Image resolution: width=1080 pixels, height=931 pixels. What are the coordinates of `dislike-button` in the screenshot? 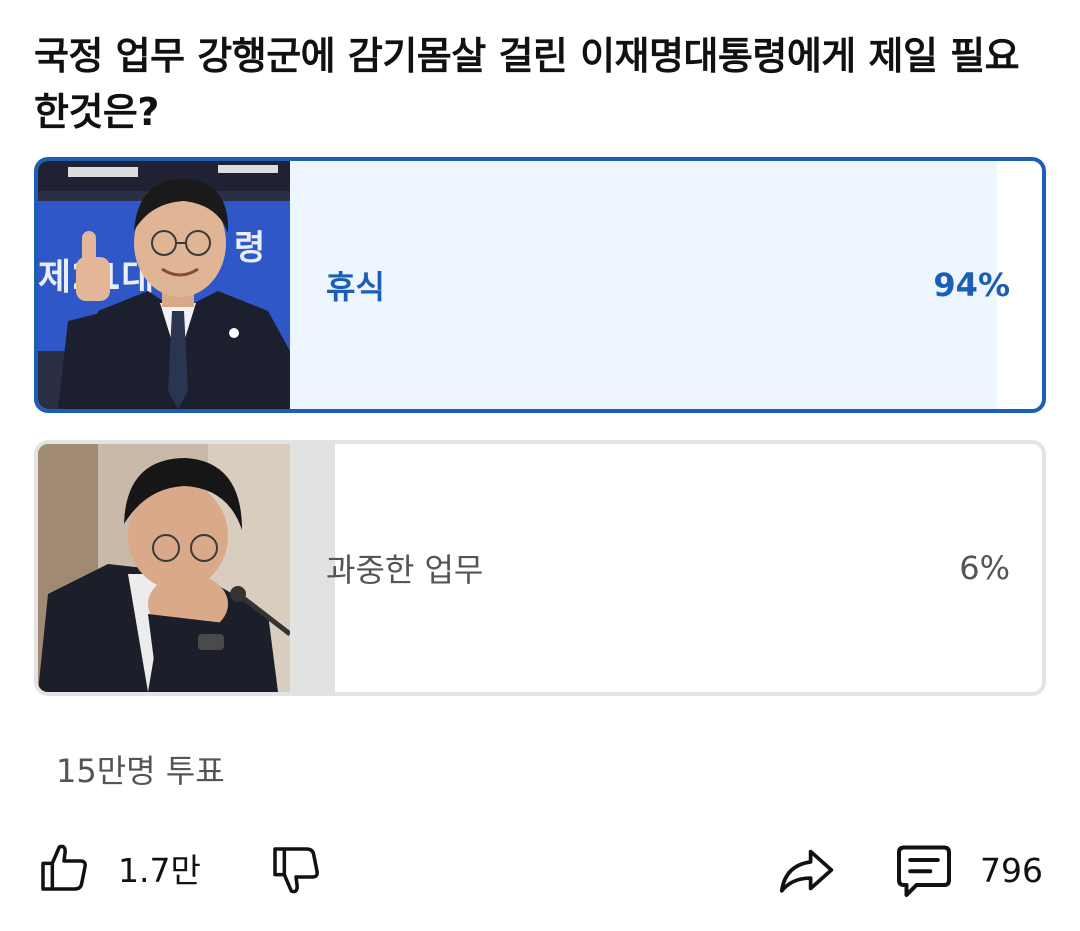 It's located at (296, 870).